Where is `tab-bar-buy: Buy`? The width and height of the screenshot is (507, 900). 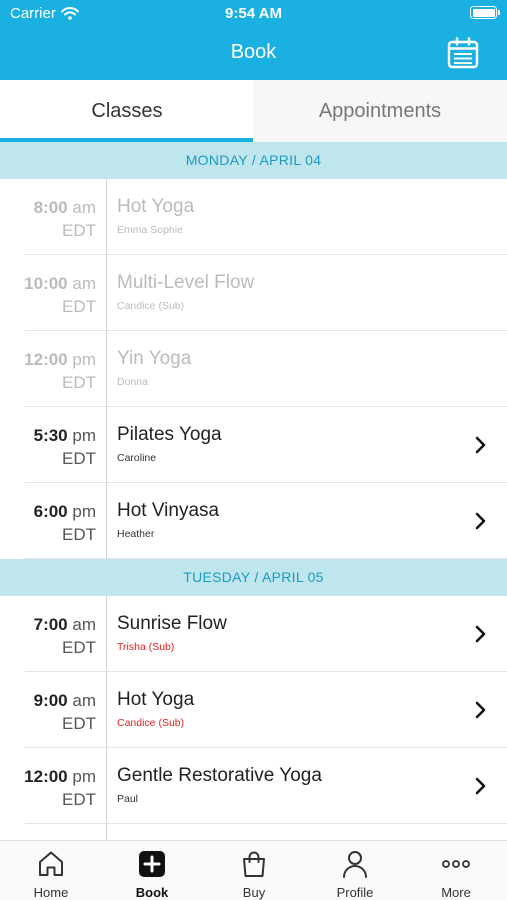
tab-bar-buy: Buy is located at coordinates (254, 870).